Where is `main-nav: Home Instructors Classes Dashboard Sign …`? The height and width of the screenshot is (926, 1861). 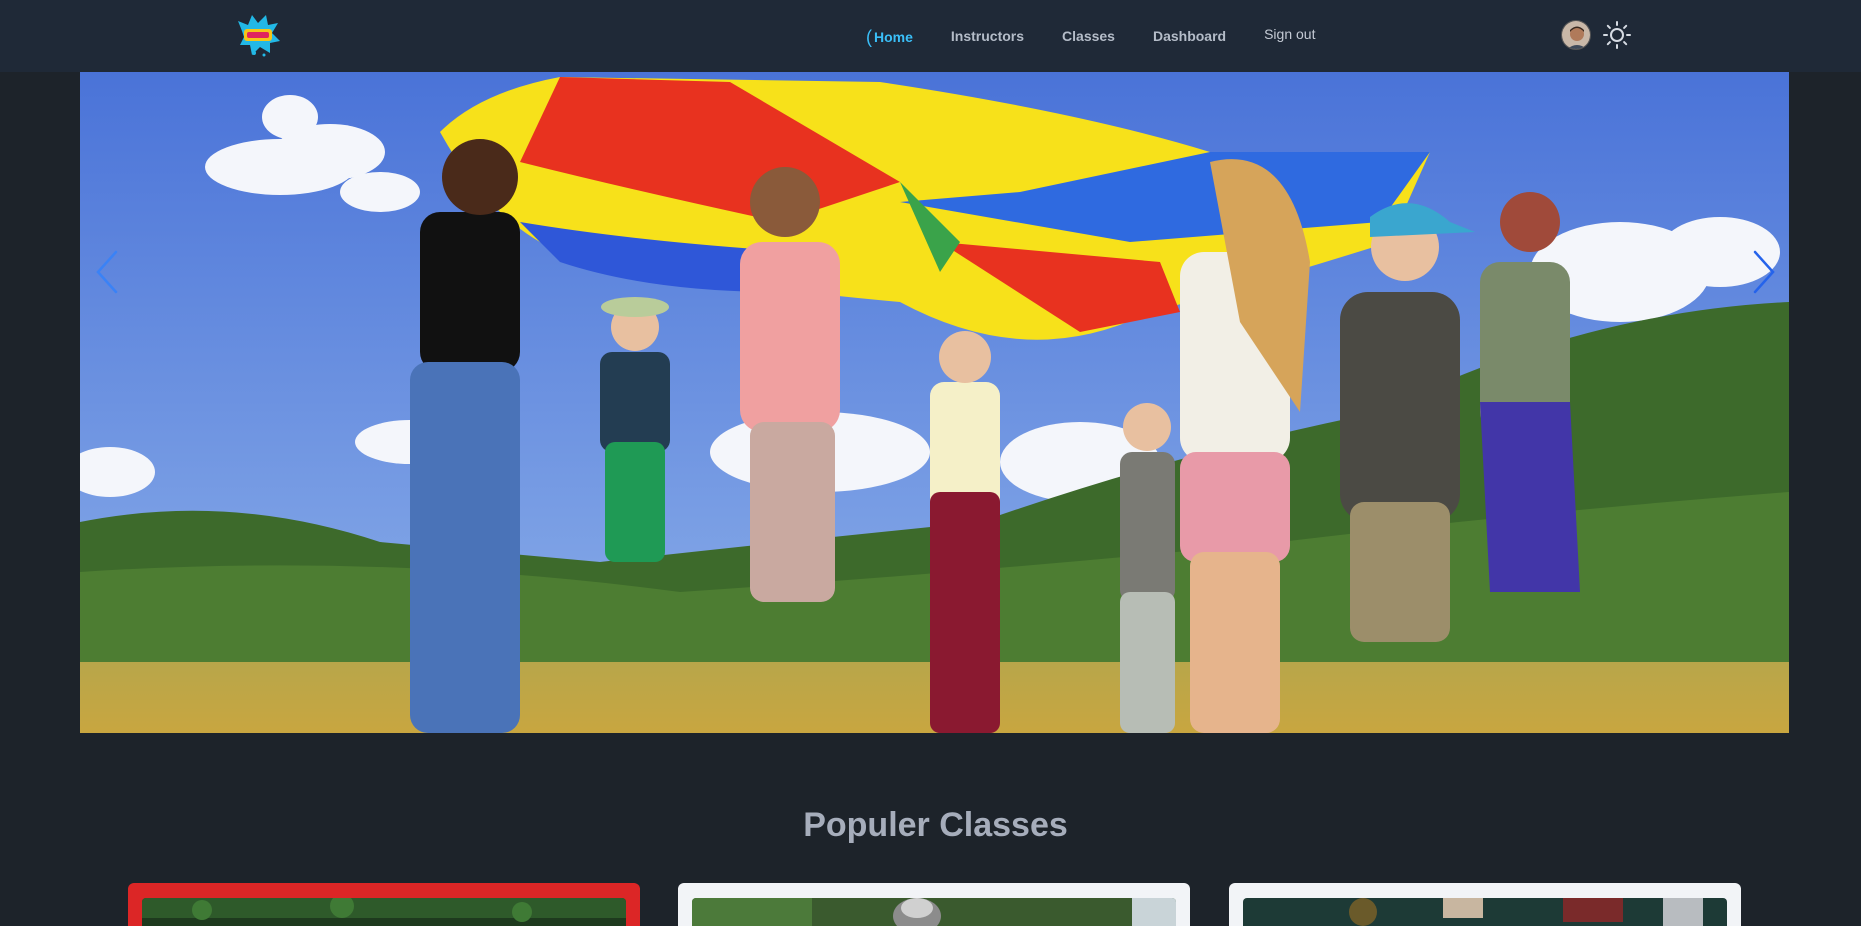
main-nav: Home Instructors Classes Dashboard Sign … is located at coordinates (1090, 36).